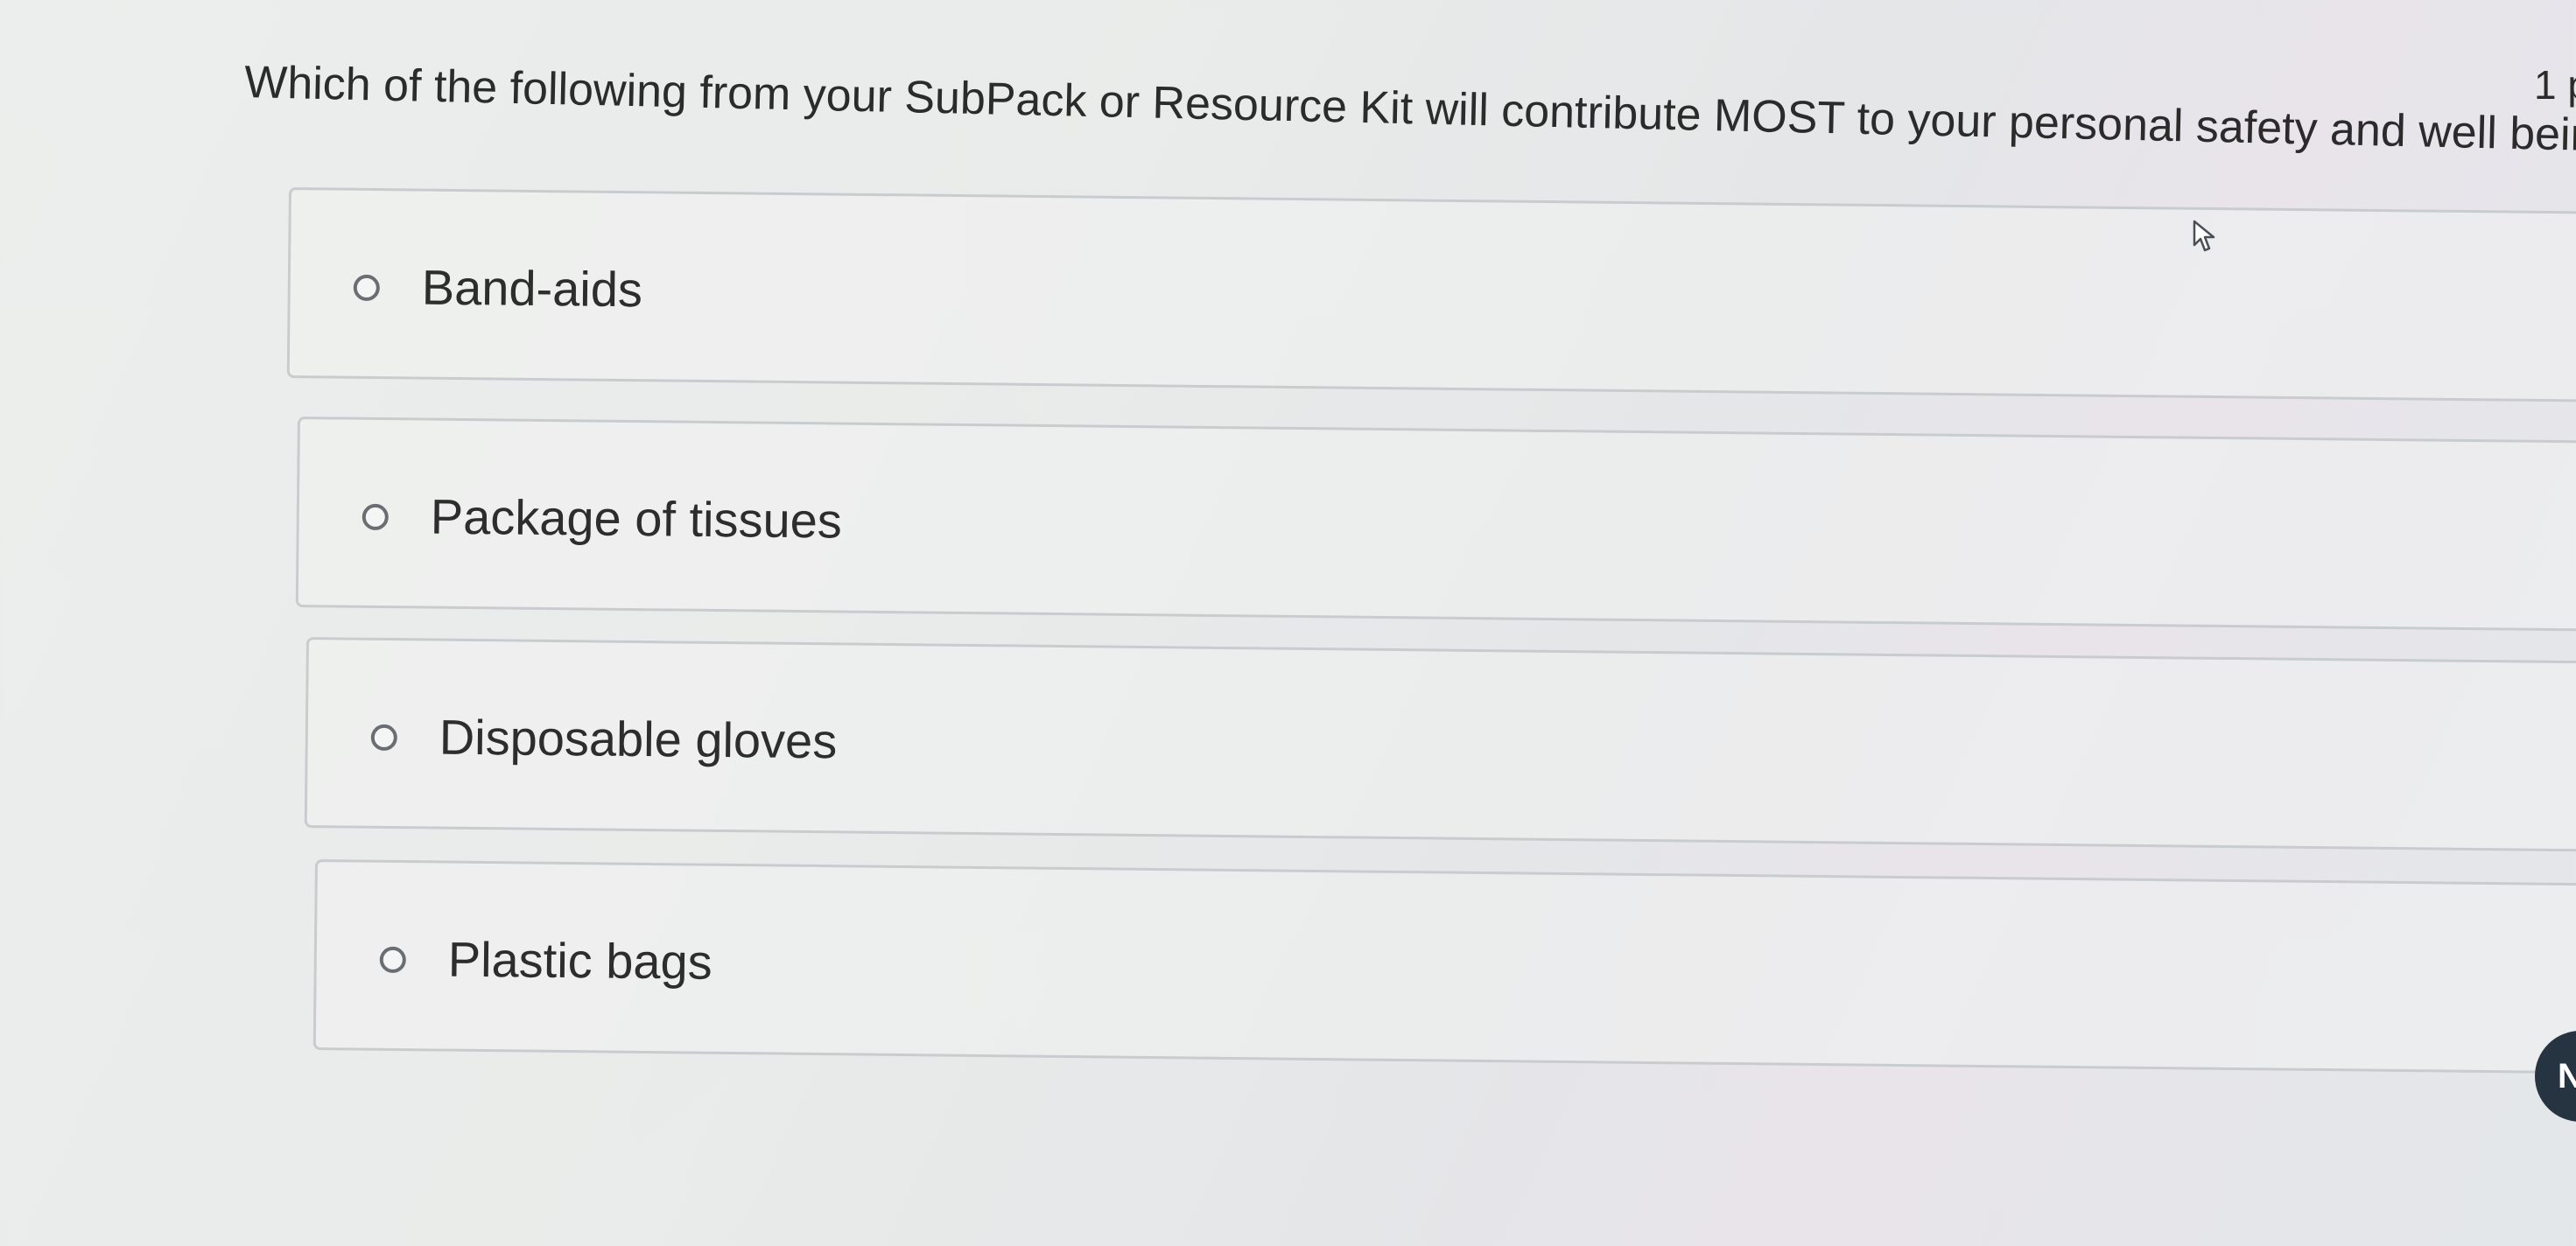  What do you see at coordinates (2555, 85) in the screenshot?
I see `points-label: 1 p` at bounding box center [2555, 85].